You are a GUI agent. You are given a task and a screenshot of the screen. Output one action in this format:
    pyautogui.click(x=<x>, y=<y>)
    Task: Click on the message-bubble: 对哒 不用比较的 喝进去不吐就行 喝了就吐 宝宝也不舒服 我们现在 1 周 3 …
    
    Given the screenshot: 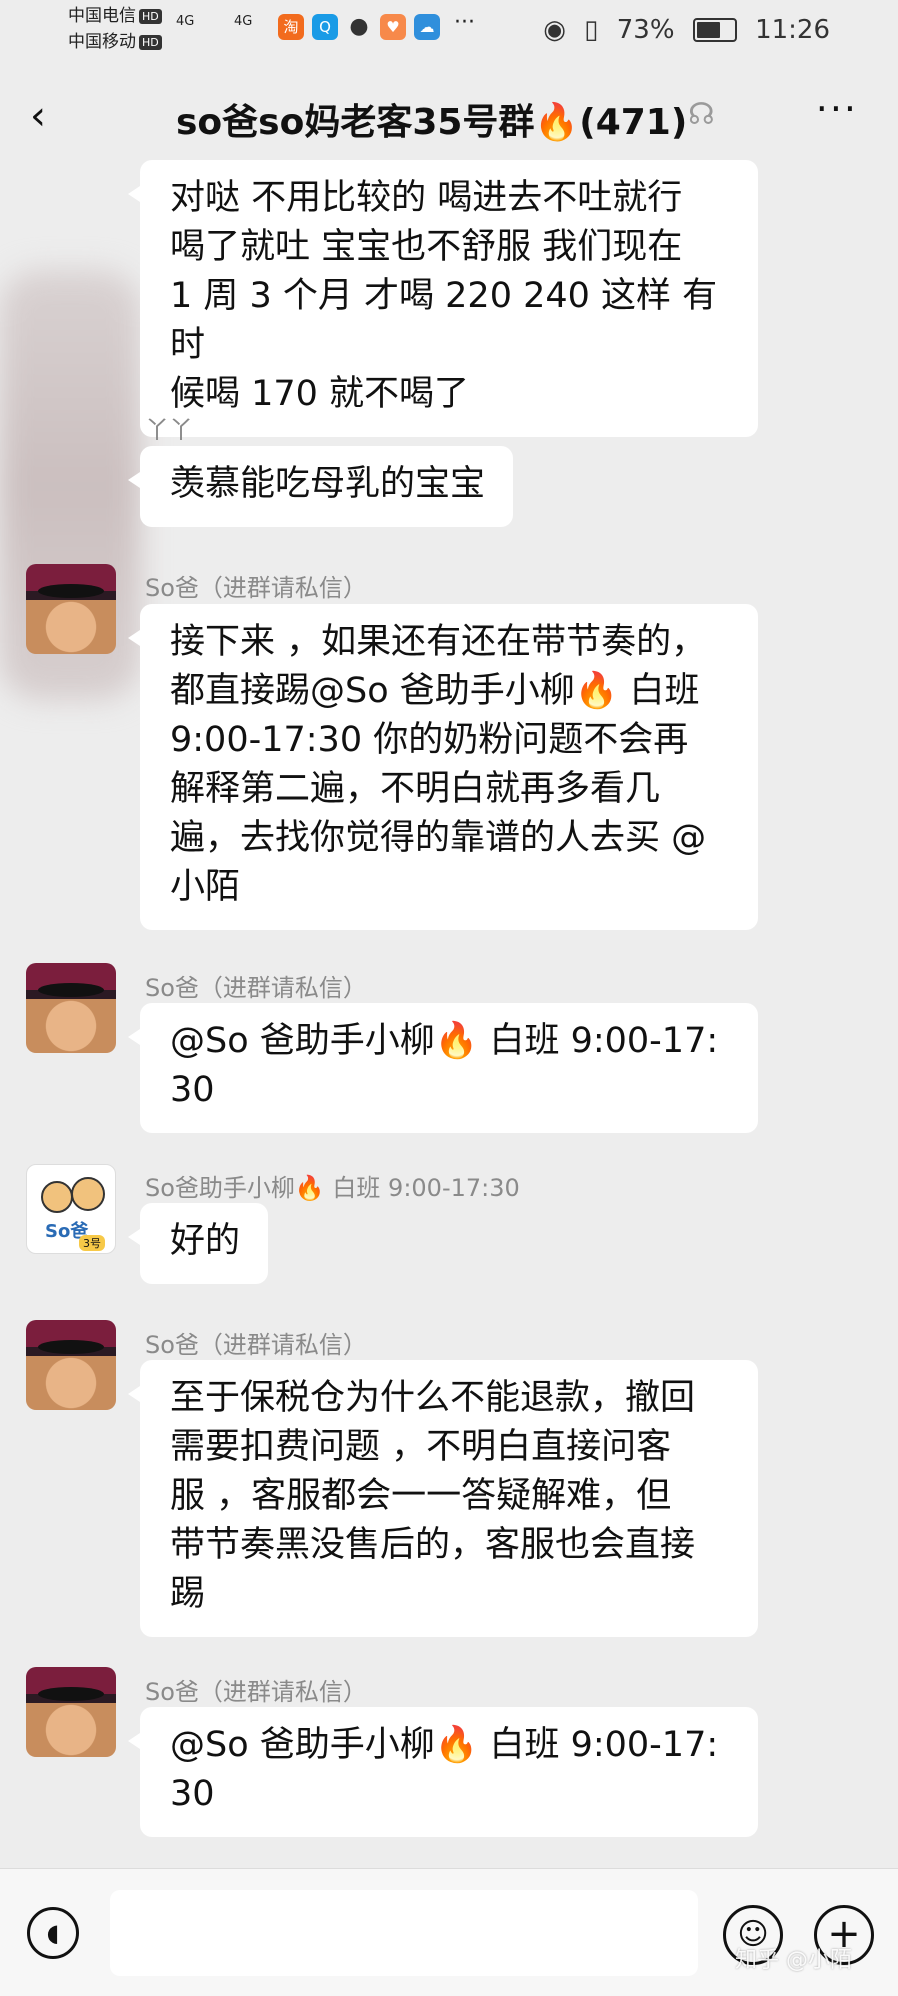 What is the action you would take?
    pyautogui.click(x=443, y=298)
    